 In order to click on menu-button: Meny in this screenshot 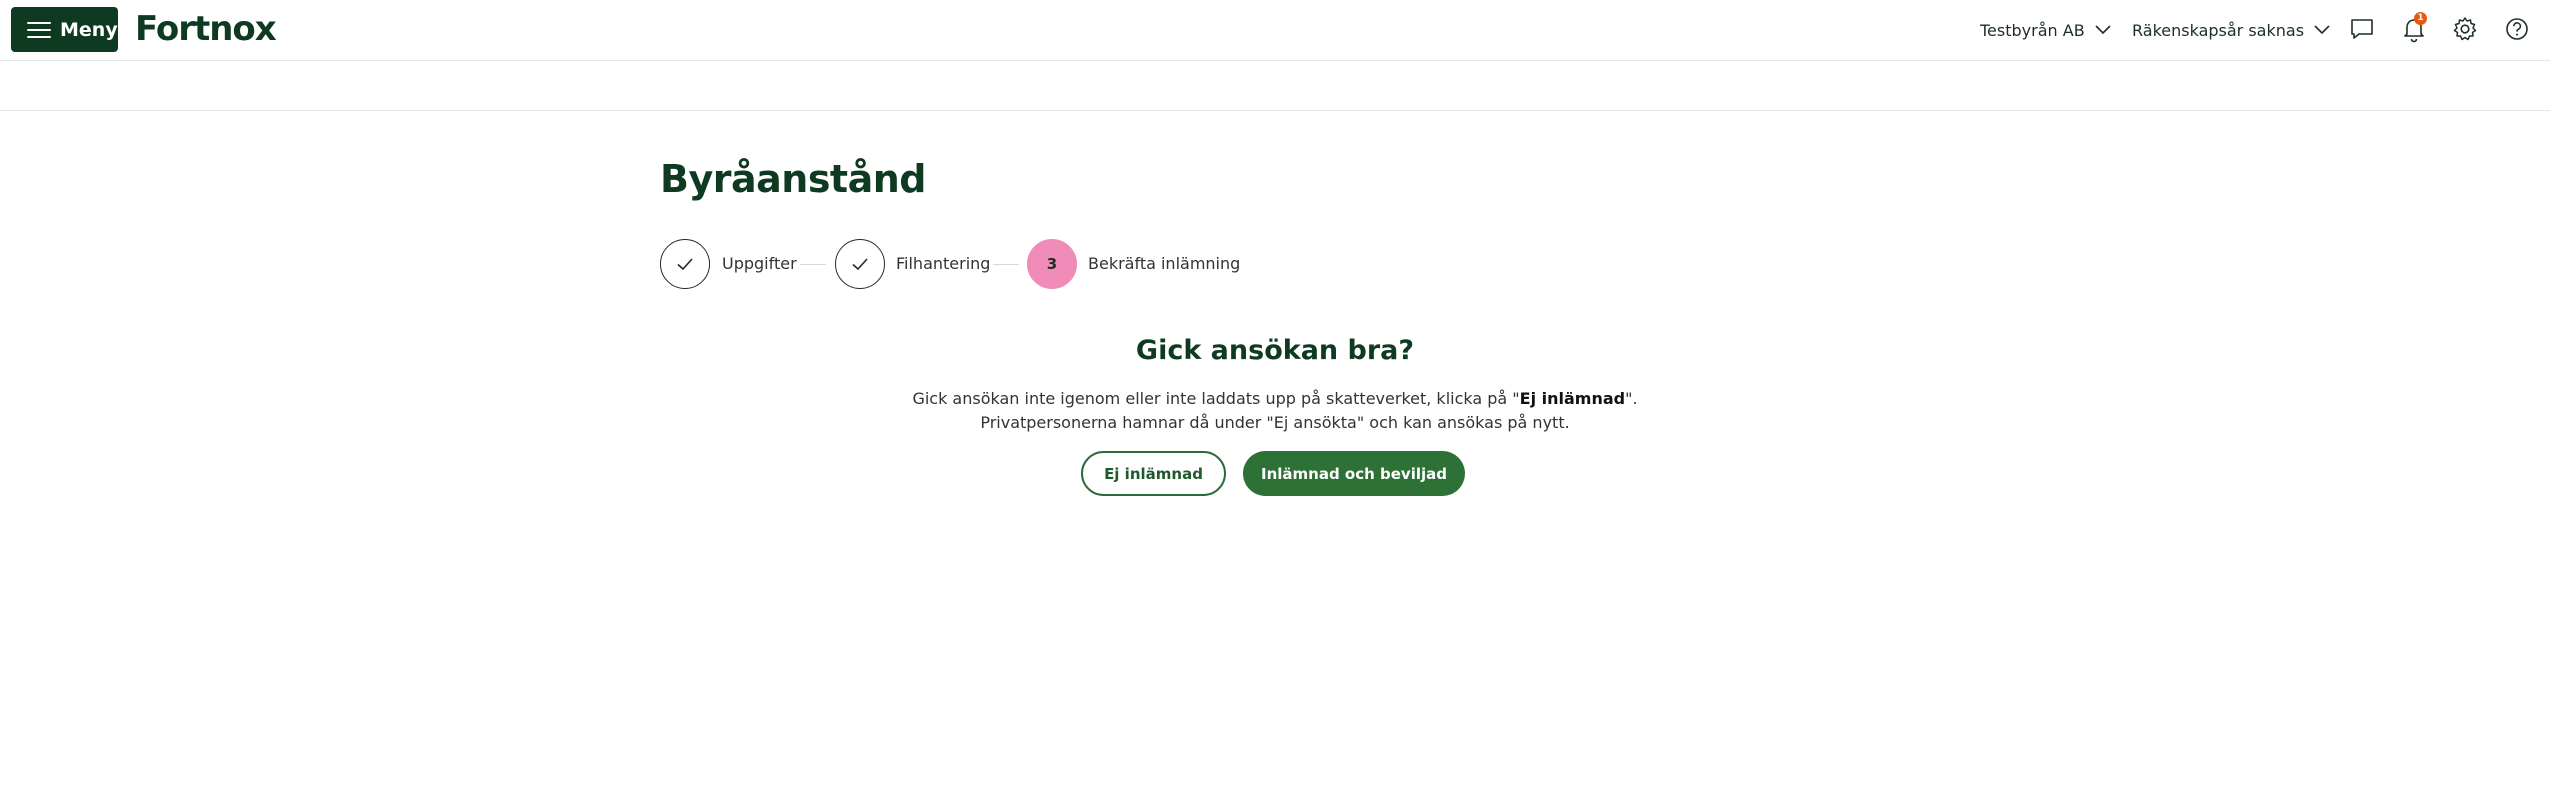, I will do `click(64, 29)`.